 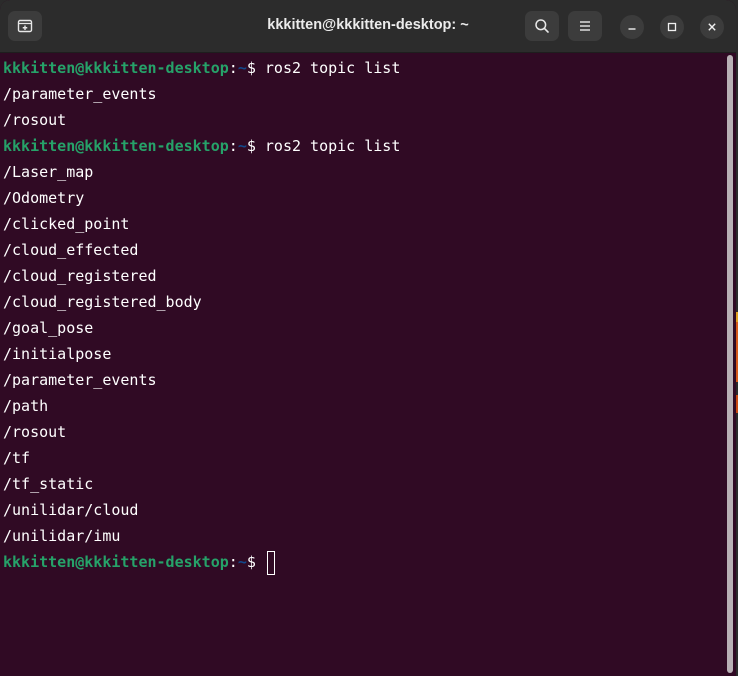 What do you see at coordinates (48, 172) in the screenshot?
I see `output-line: /Laser_map` at bounding box center [48, 172].